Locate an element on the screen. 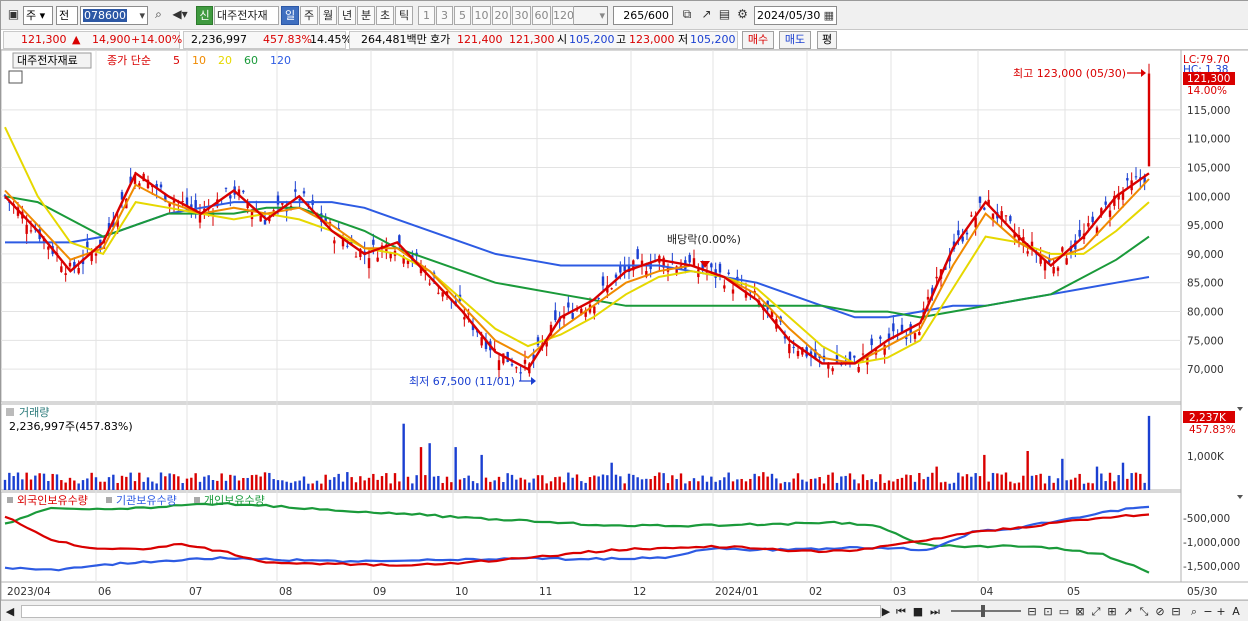 This screenshot has height=621, width=1248. code-input: 078600 ▾ is located at coordinates (114, 15).